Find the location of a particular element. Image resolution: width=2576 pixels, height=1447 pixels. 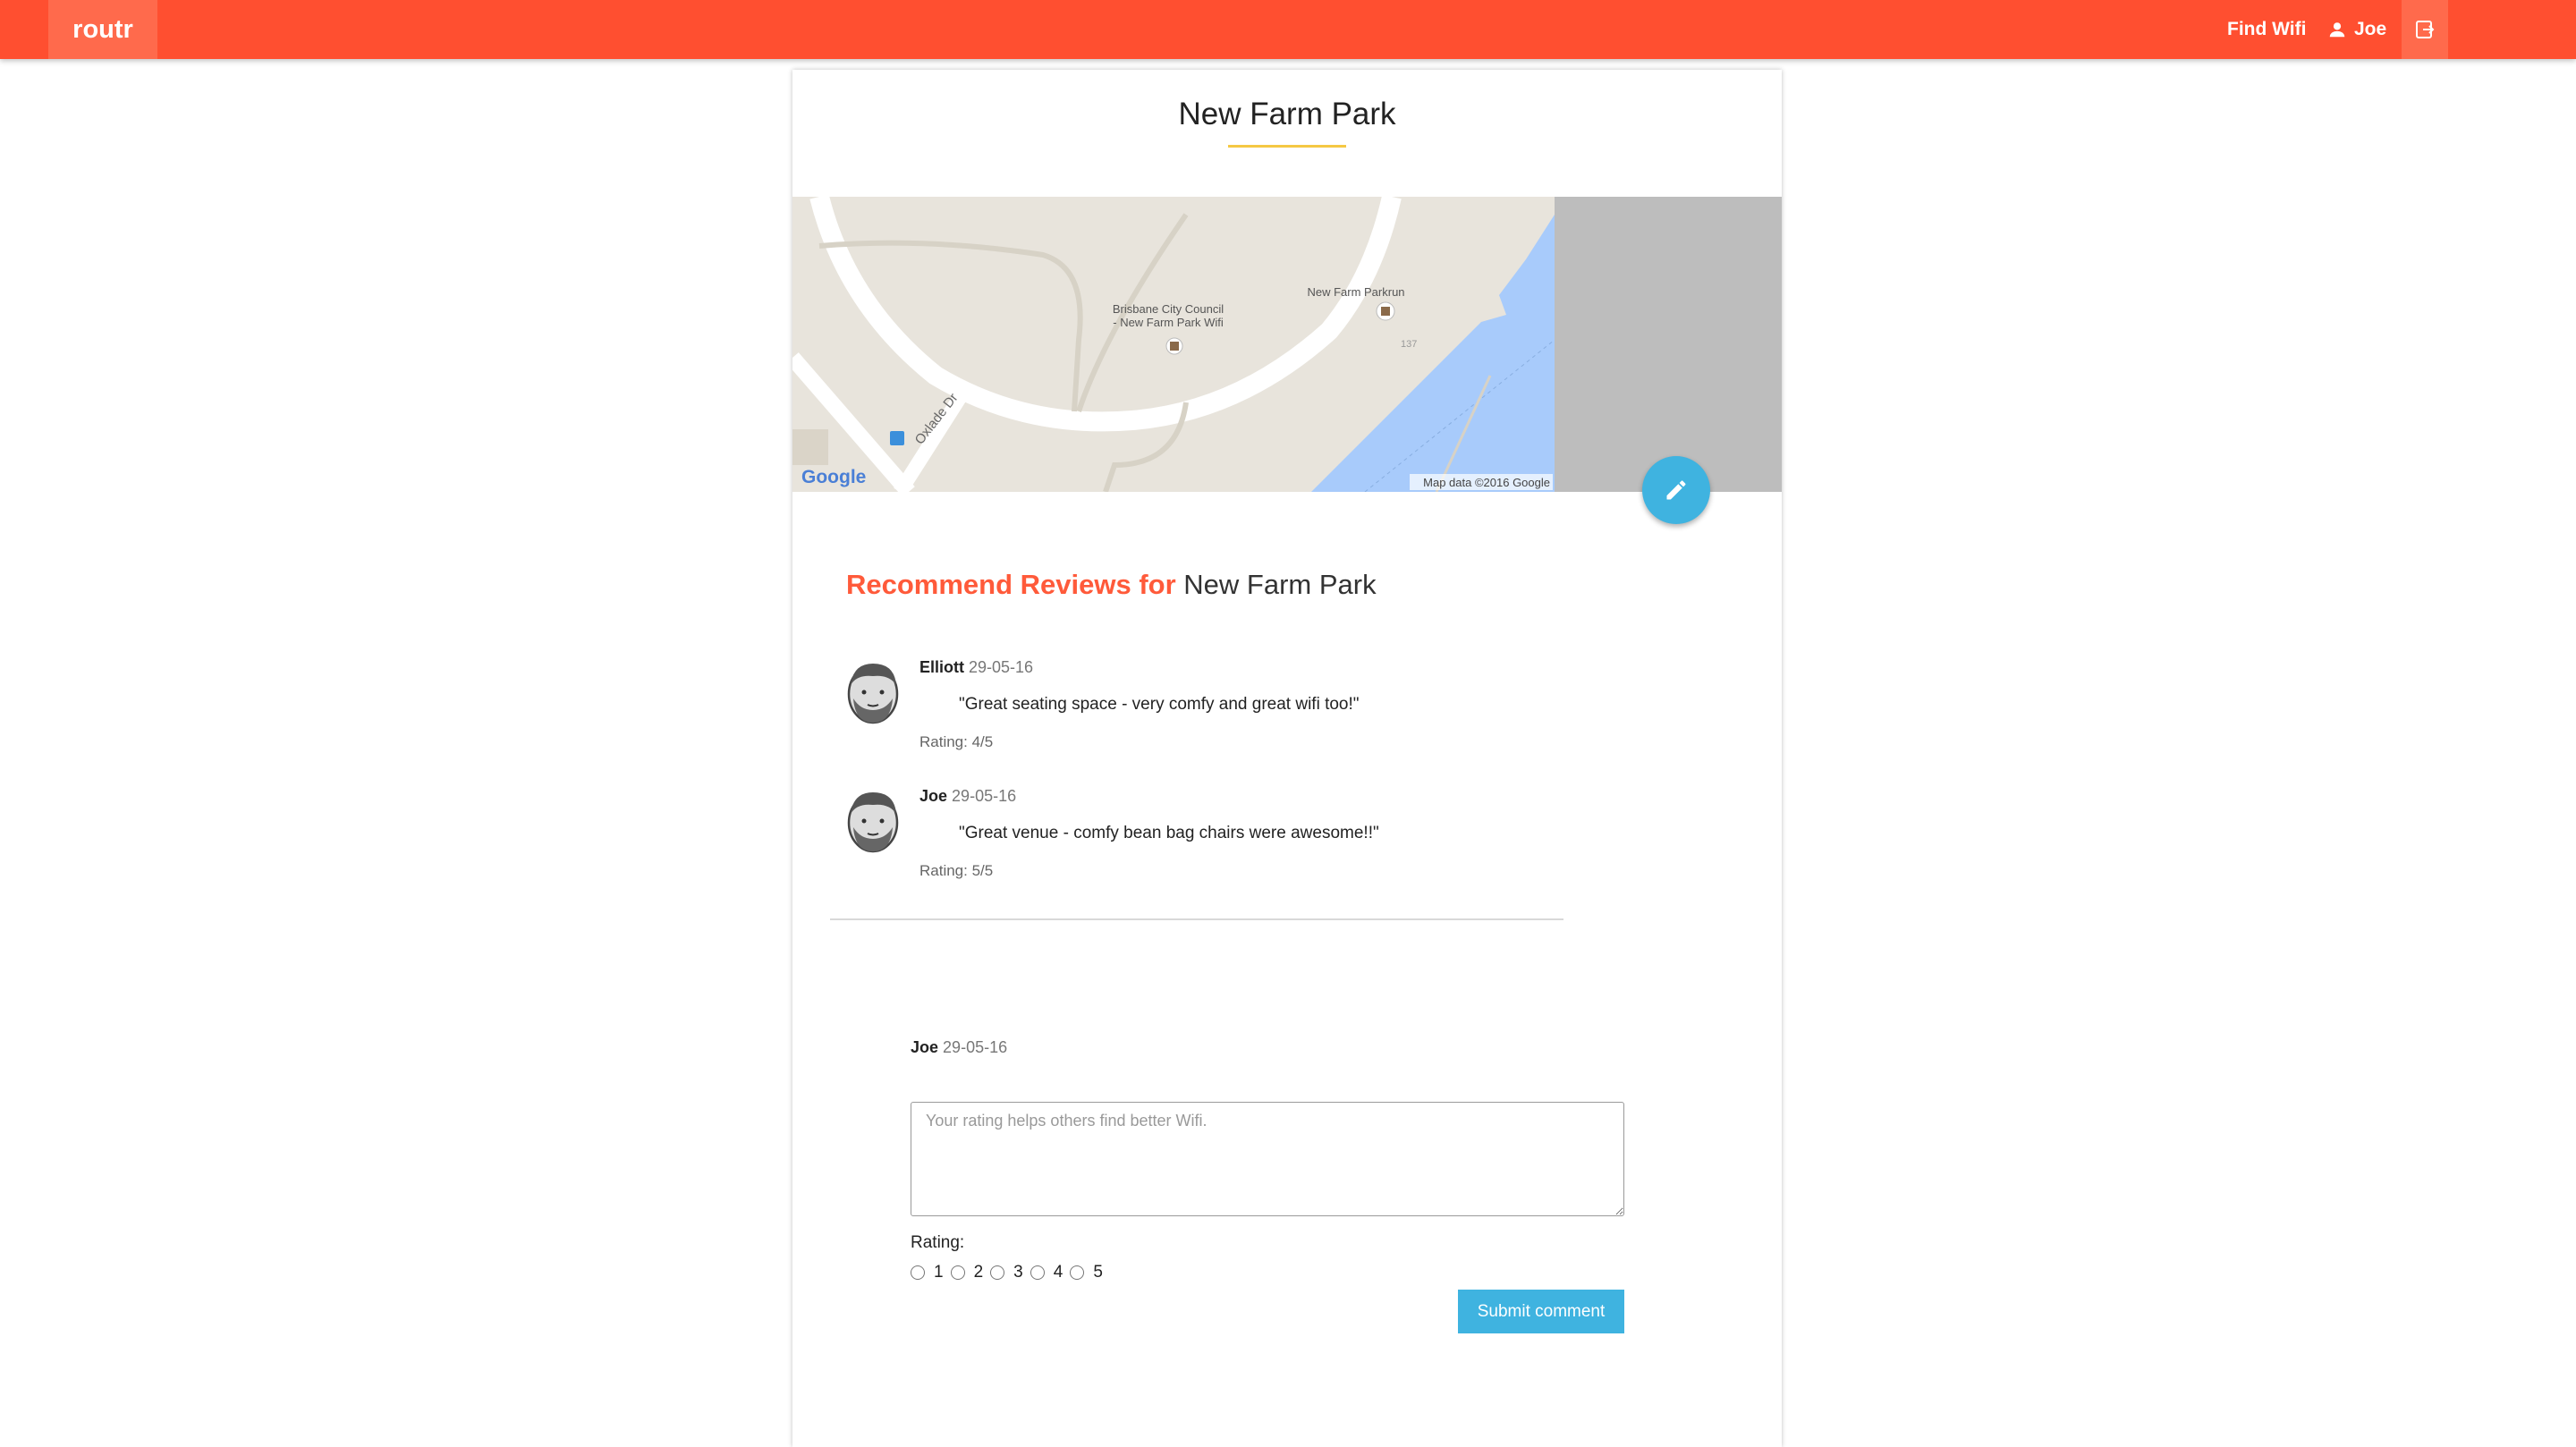

comment-form-meta: Joe 29-05-16 is located at coordinates (959, 1047).